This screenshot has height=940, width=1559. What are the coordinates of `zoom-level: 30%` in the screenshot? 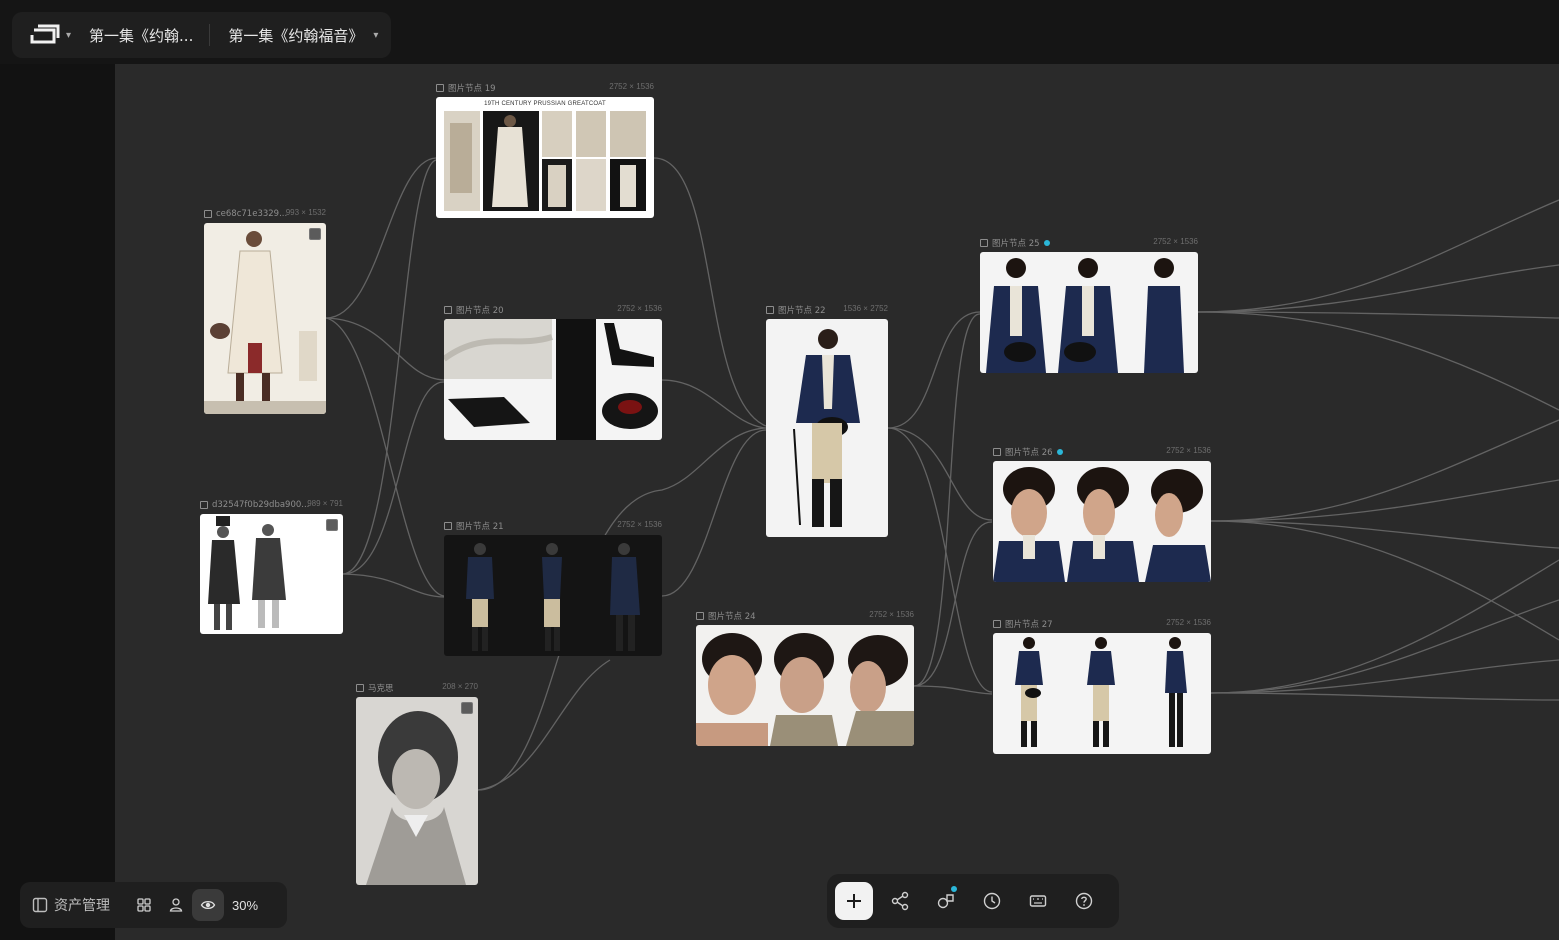 It's located at (245, 905).